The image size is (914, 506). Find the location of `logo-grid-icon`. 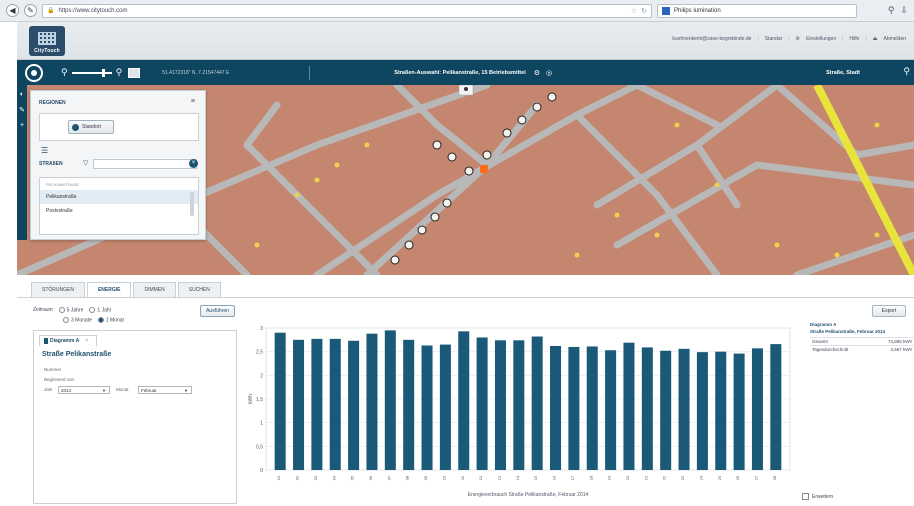

logo-grid-icon is located at coordinates (47, 38).